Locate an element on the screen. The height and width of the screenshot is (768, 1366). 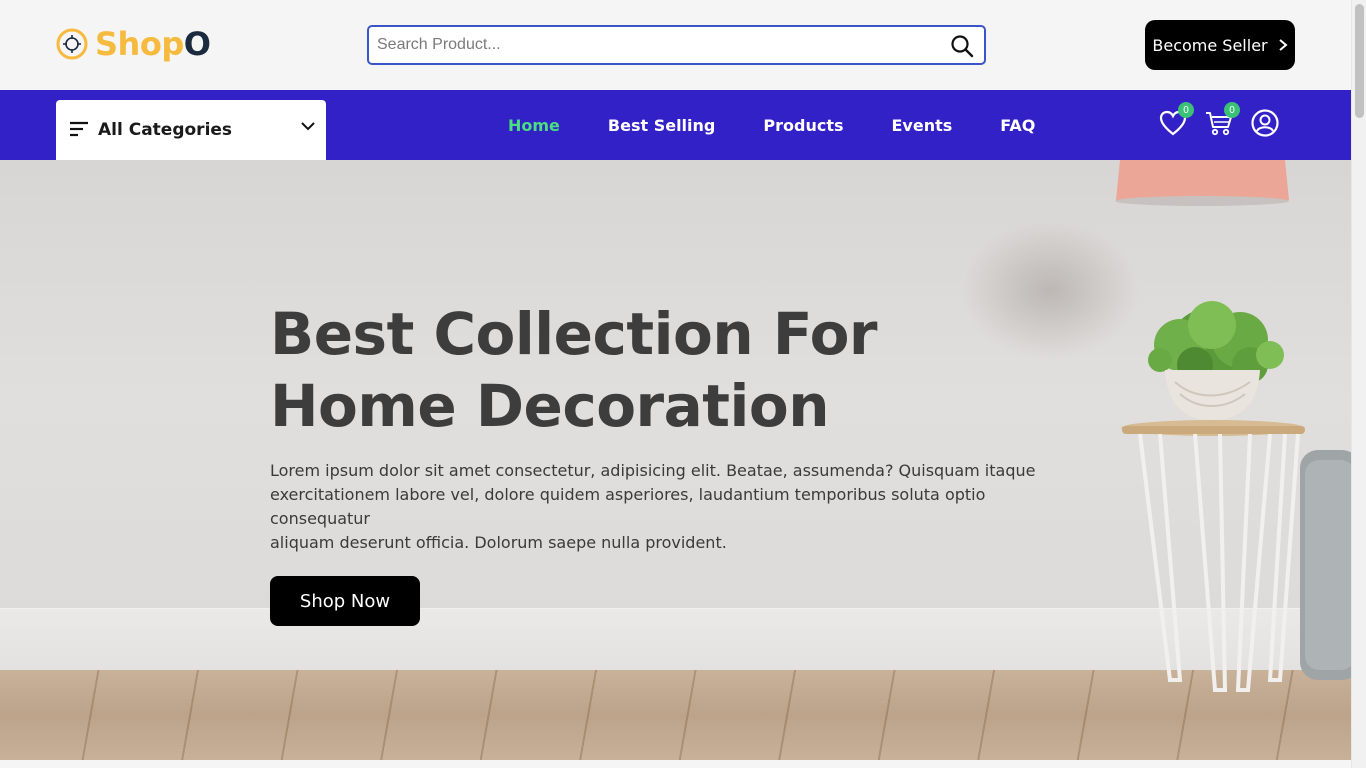
nav-link-best-selling: Best Selling is located at coordinates (661, 125).